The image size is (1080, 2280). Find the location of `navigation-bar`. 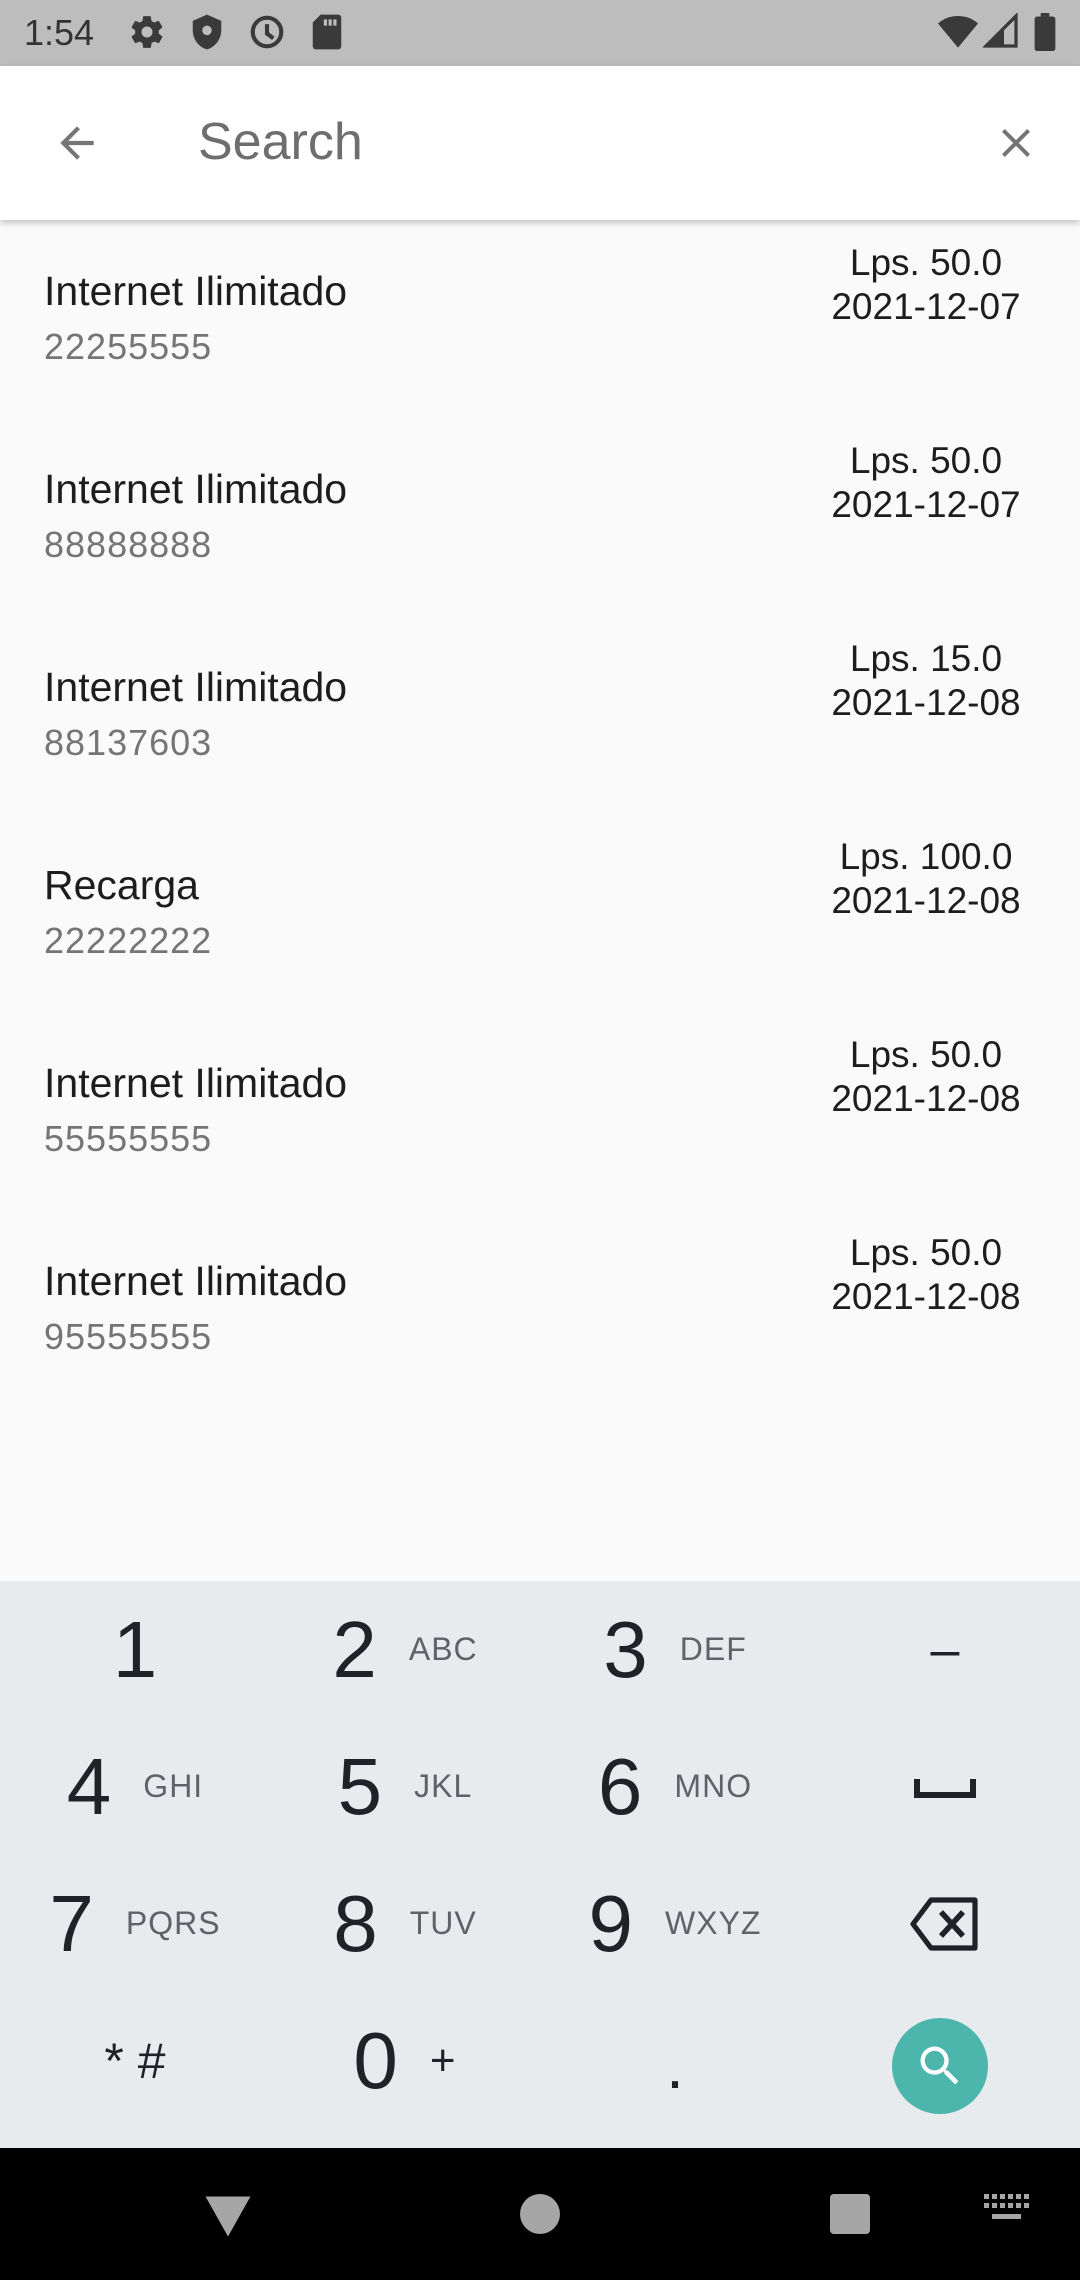

navigation-bar is located at coordinates (540, 2214).